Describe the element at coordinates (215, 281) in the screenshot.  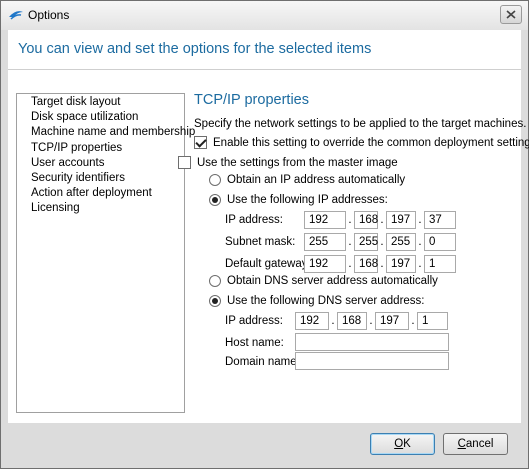
I see `obtain-dns-auto-radio` at that location.